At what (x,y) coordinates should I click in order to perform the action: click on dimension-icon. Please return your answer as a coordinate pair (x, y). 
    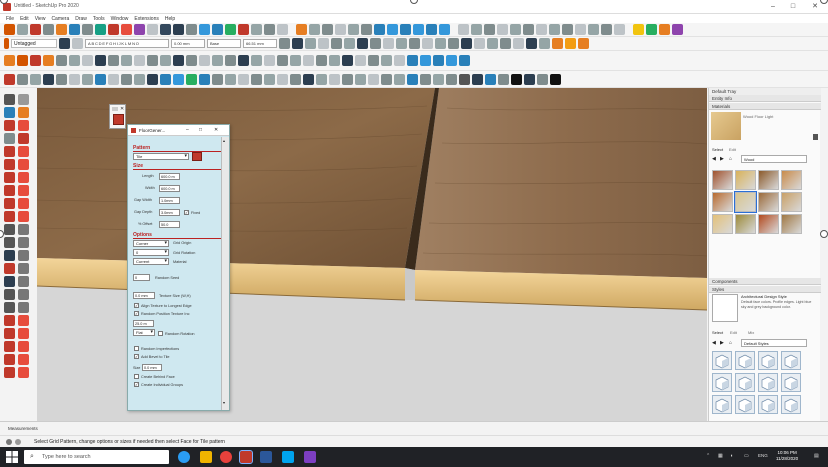
    Looking at the image, I should click on (178, 29).